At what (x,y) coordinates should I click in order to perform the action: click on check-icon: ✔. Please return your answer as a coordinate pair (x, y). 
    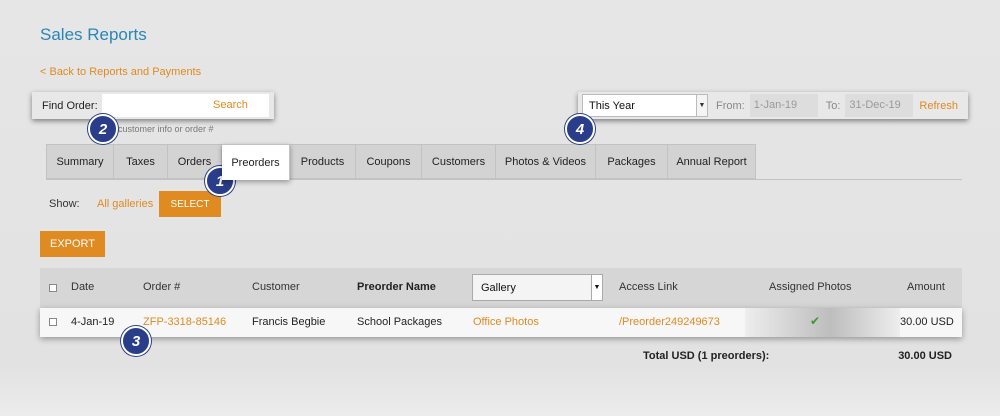
    Looking at the image, I should click on (815, 321).